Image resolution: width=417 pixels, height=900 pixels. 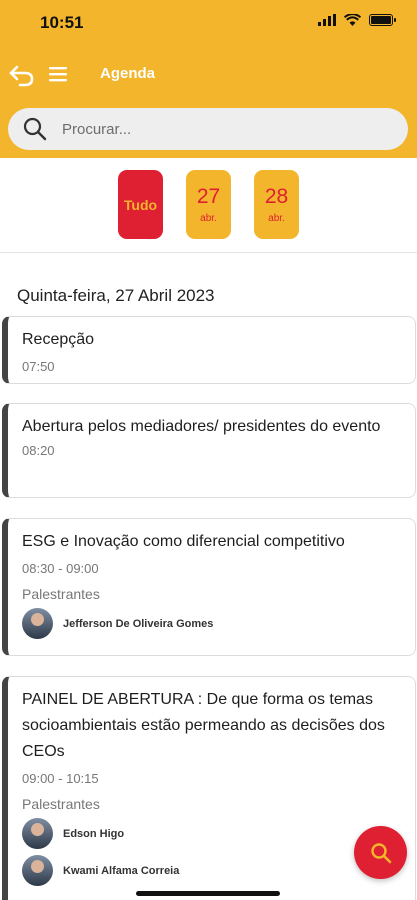 I want to click on home-indicator, so click(x=208, y=893).